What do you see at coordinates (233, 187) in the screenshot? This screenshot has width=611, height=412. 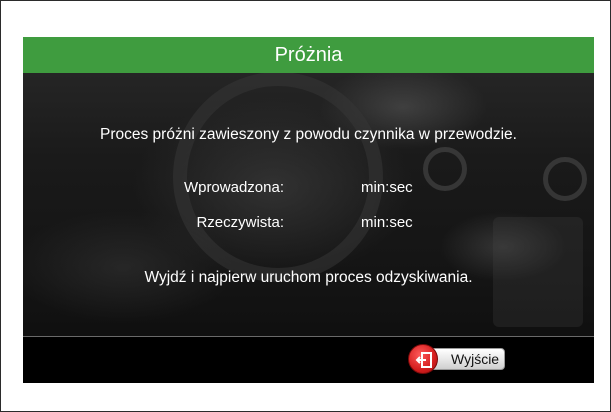 I see `set-time-label: Wprowadzona:` at bounding box center [233, 187].